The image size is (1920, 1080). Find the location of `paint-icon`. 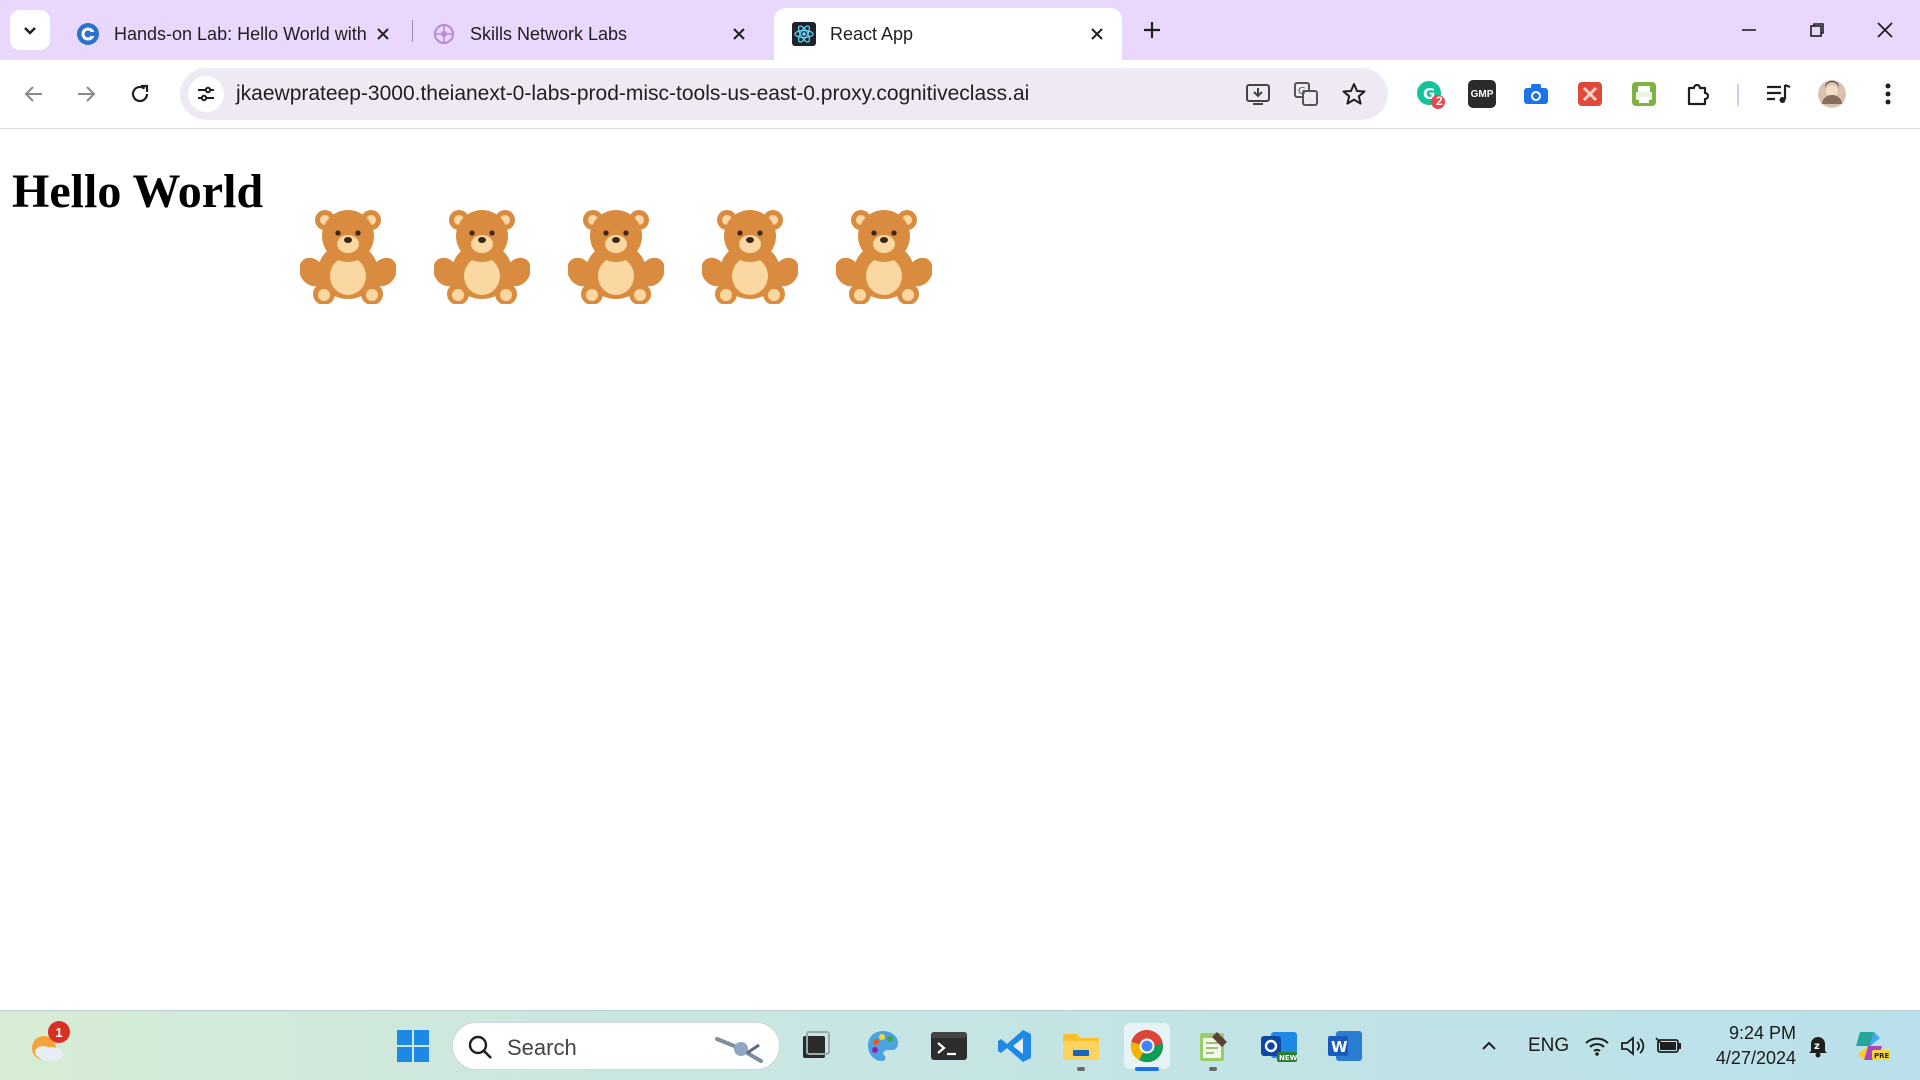

paint-icon is located at coordinates (883, 1046).